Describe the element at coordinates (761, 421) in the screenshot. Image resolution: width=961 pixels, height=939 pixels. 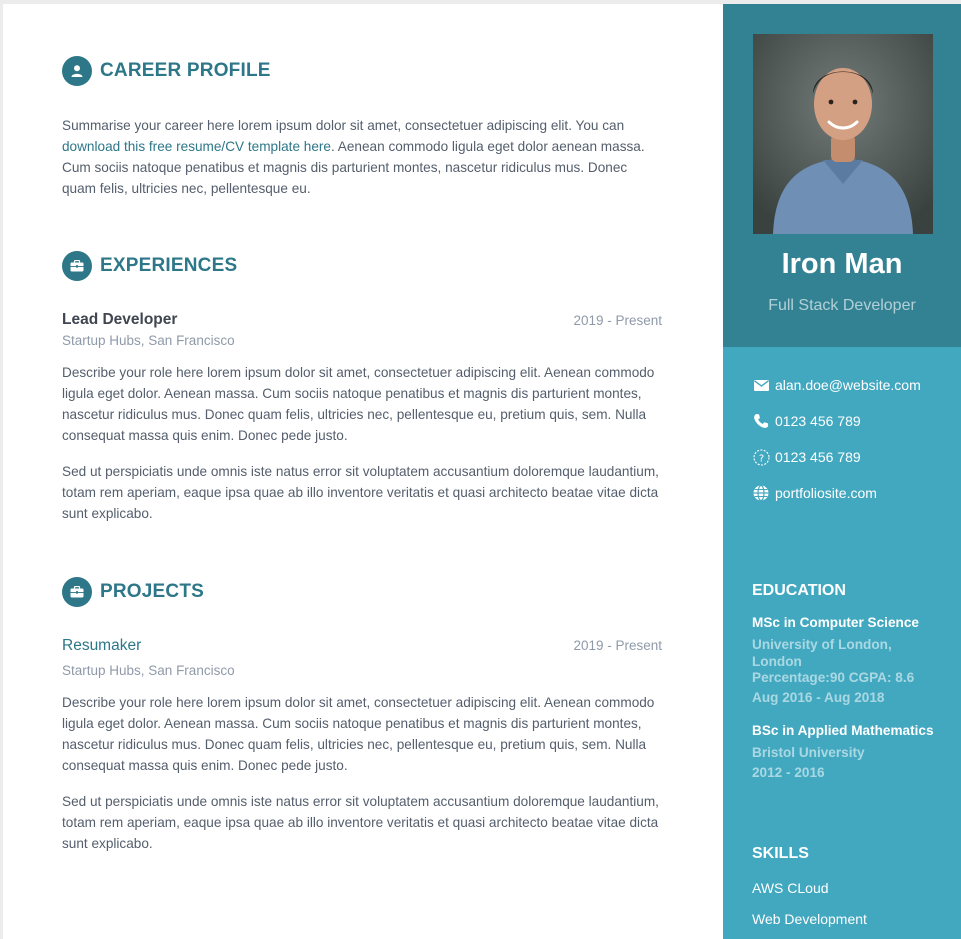
I see `phone-icon` at that location.